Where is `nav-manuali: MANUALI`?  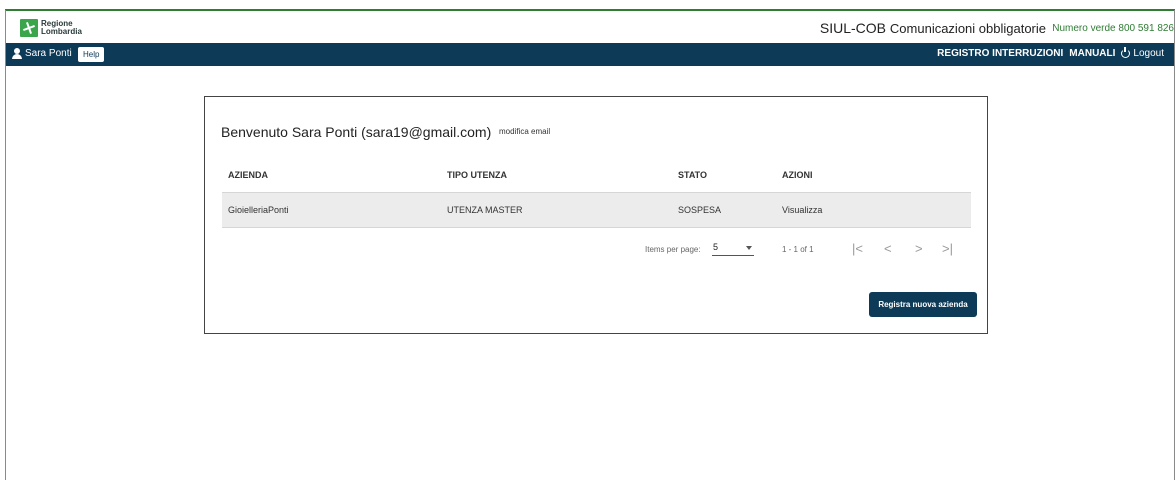 nav-manuali: MANUALI is located at coordinates (1092, 53).